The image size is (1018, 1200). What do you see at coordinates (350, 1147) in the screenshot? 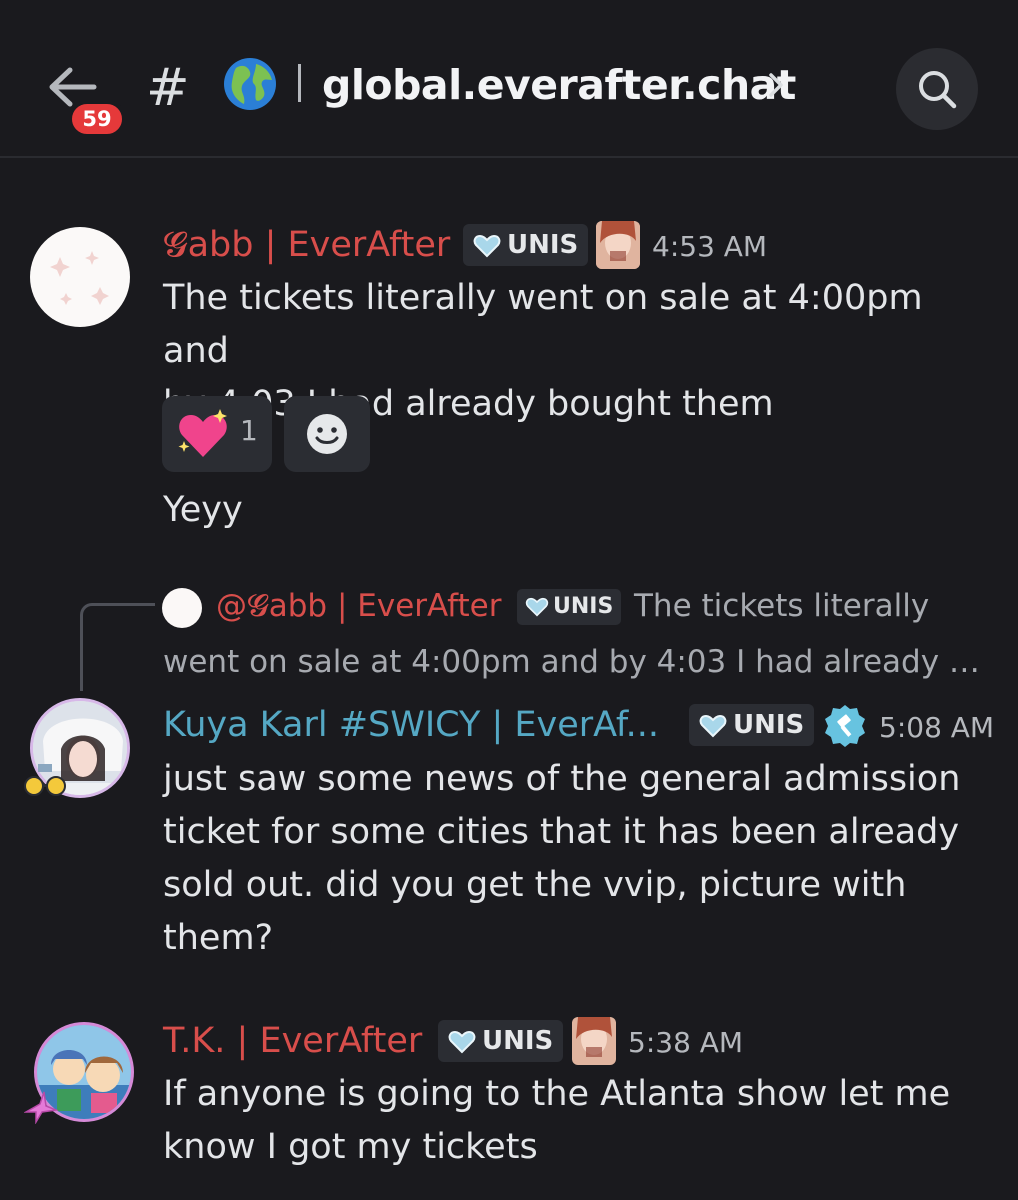
I see `message-line: know I got my tickets` at bounding box center [350, 1147].